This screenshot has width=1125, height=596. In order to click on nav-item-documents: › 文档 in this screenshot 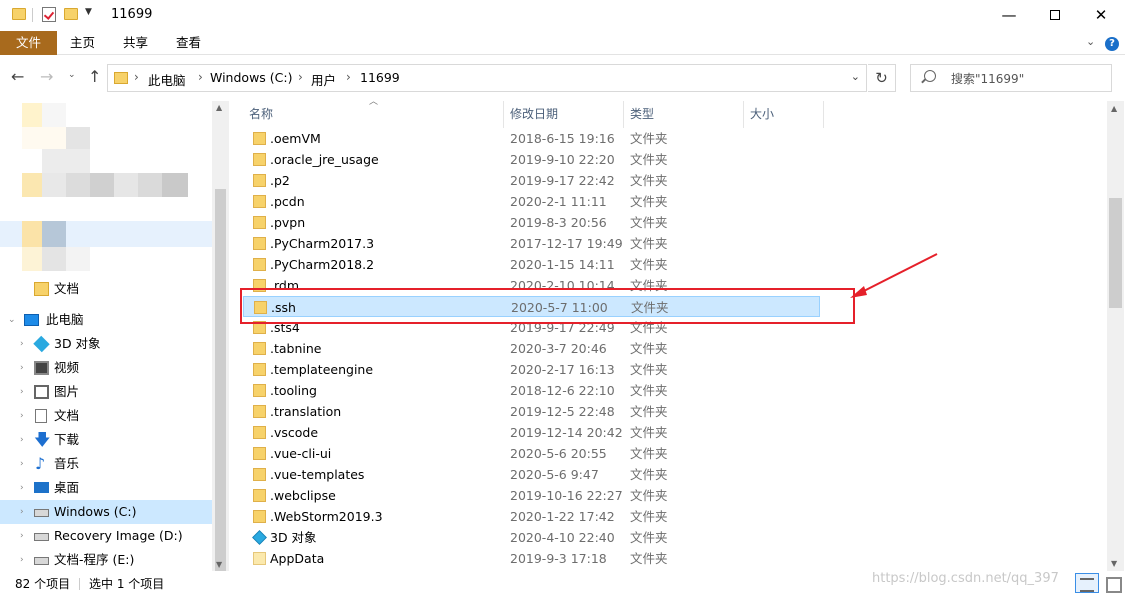, I will do `click(106, 416)`.